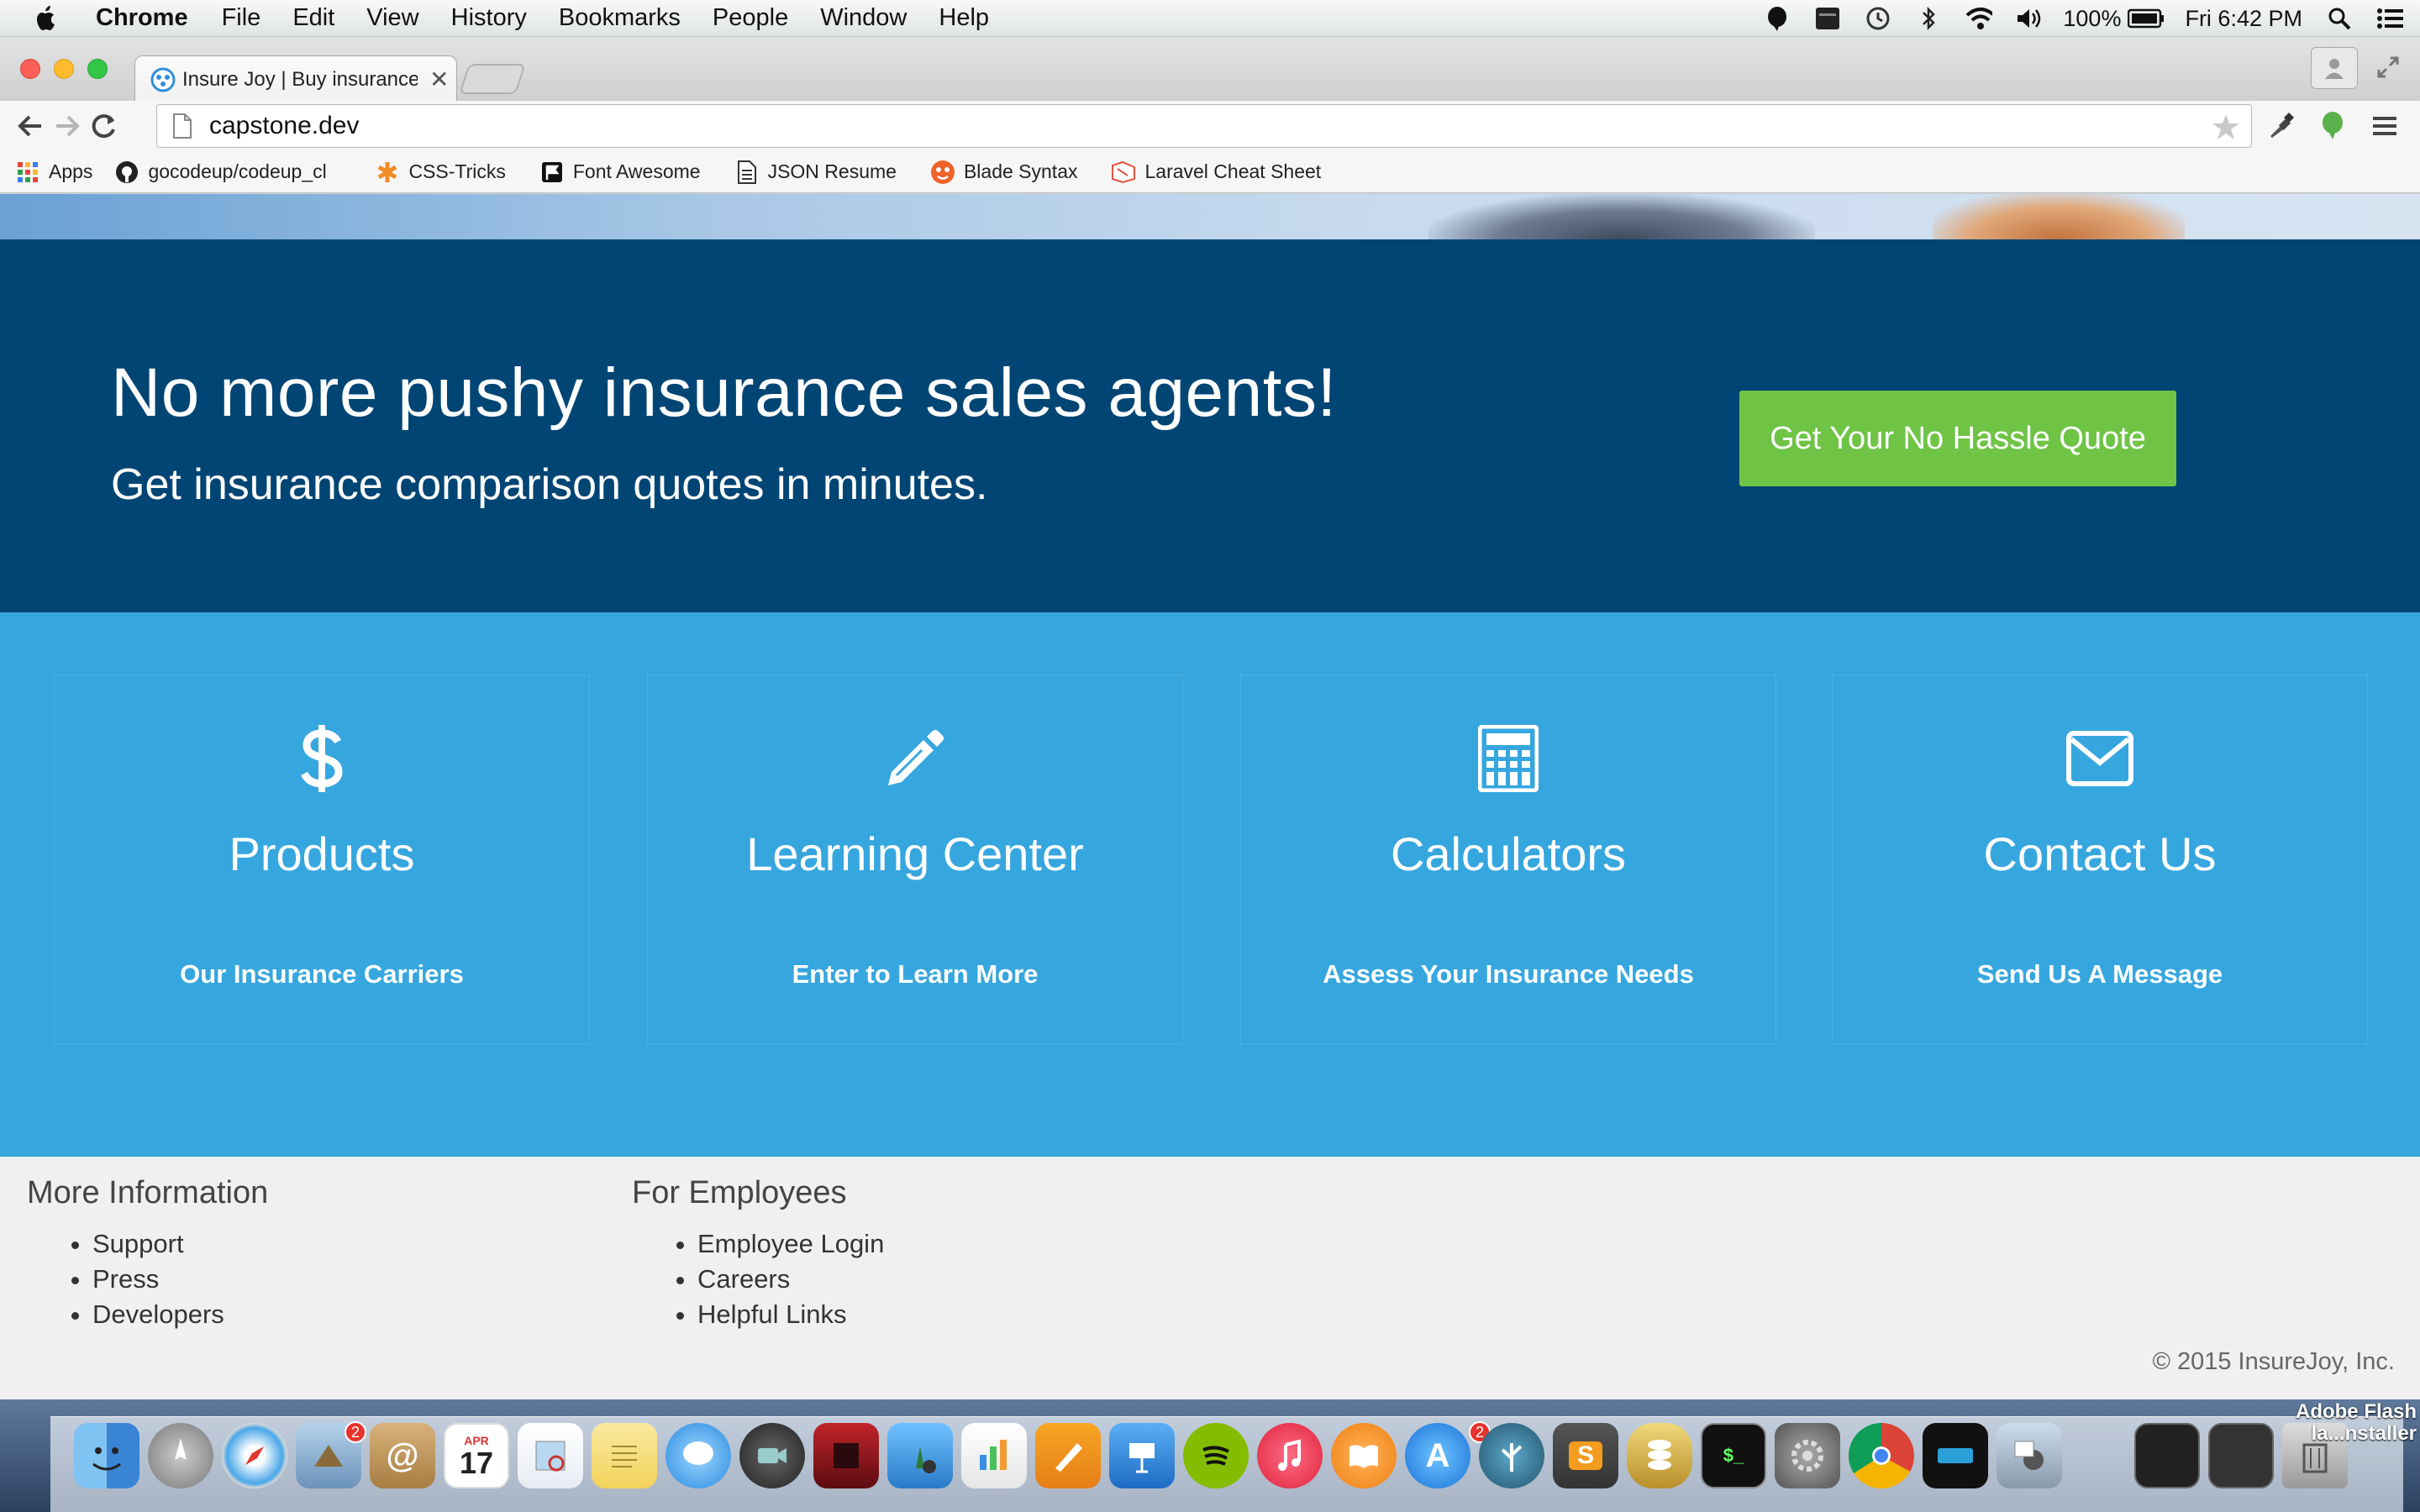 This screenshot has height=1512, width=2420. What do you see at coordinates (30, 126) in the screenshot?
I see `back-icon` at bounding box center [30, 126].